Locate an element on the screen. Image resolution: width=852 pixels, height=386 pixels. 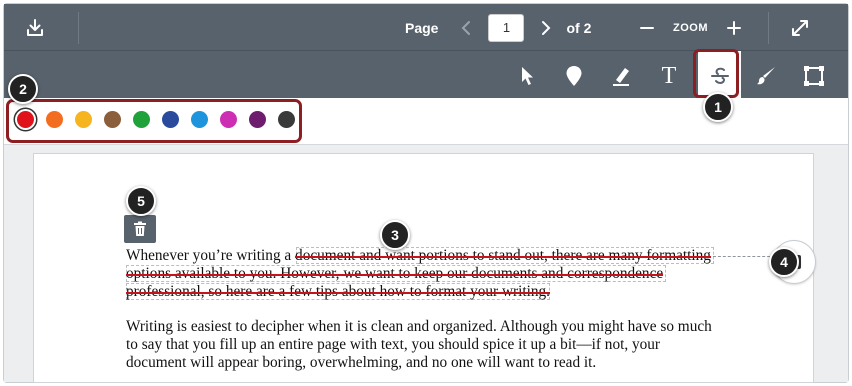
text-T-icon: T is located at coordinates (669, 75).